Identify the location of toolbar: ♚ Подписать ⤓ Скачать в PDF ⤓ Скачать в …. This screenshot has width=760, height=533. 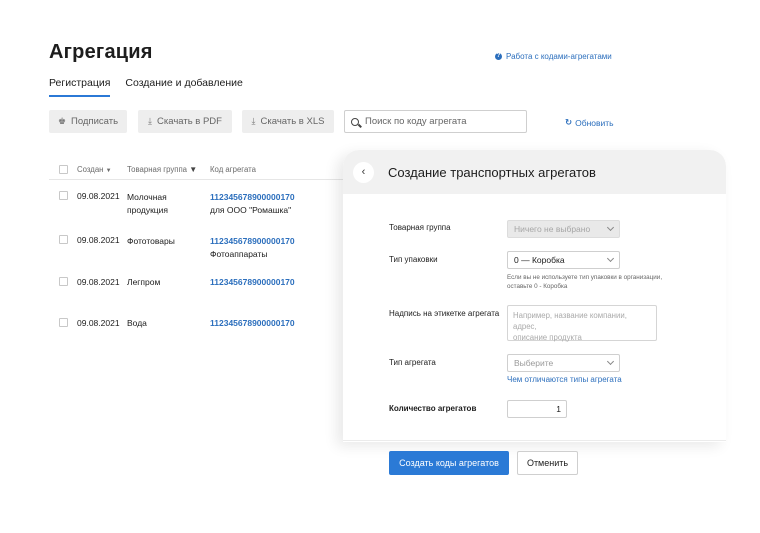
(288, 121).